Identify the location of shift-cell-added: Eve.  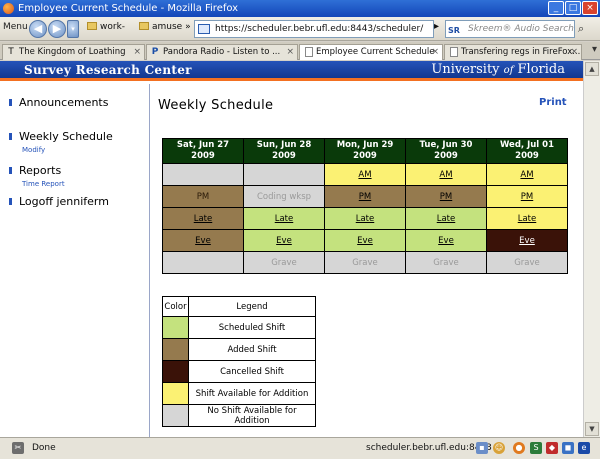
(203, 240).